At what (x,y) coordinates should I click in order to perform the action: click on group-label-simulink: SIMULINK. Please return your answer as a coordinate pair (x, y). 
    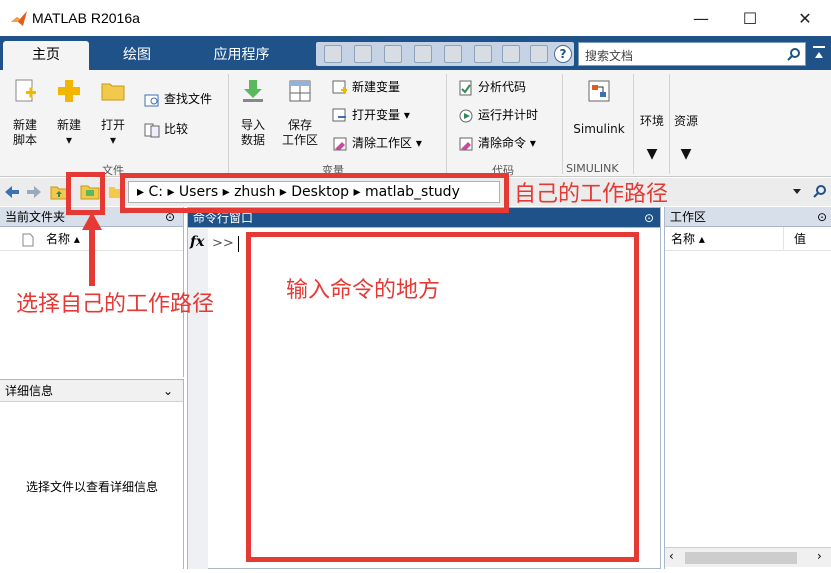
    Looking at the image, I should click on (592, 168).